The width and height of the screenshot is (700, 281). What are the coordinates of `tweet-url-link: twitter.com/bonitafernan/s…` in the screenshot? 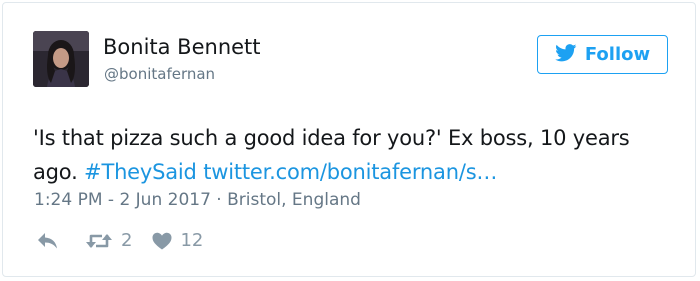 It's located at (350, 172).